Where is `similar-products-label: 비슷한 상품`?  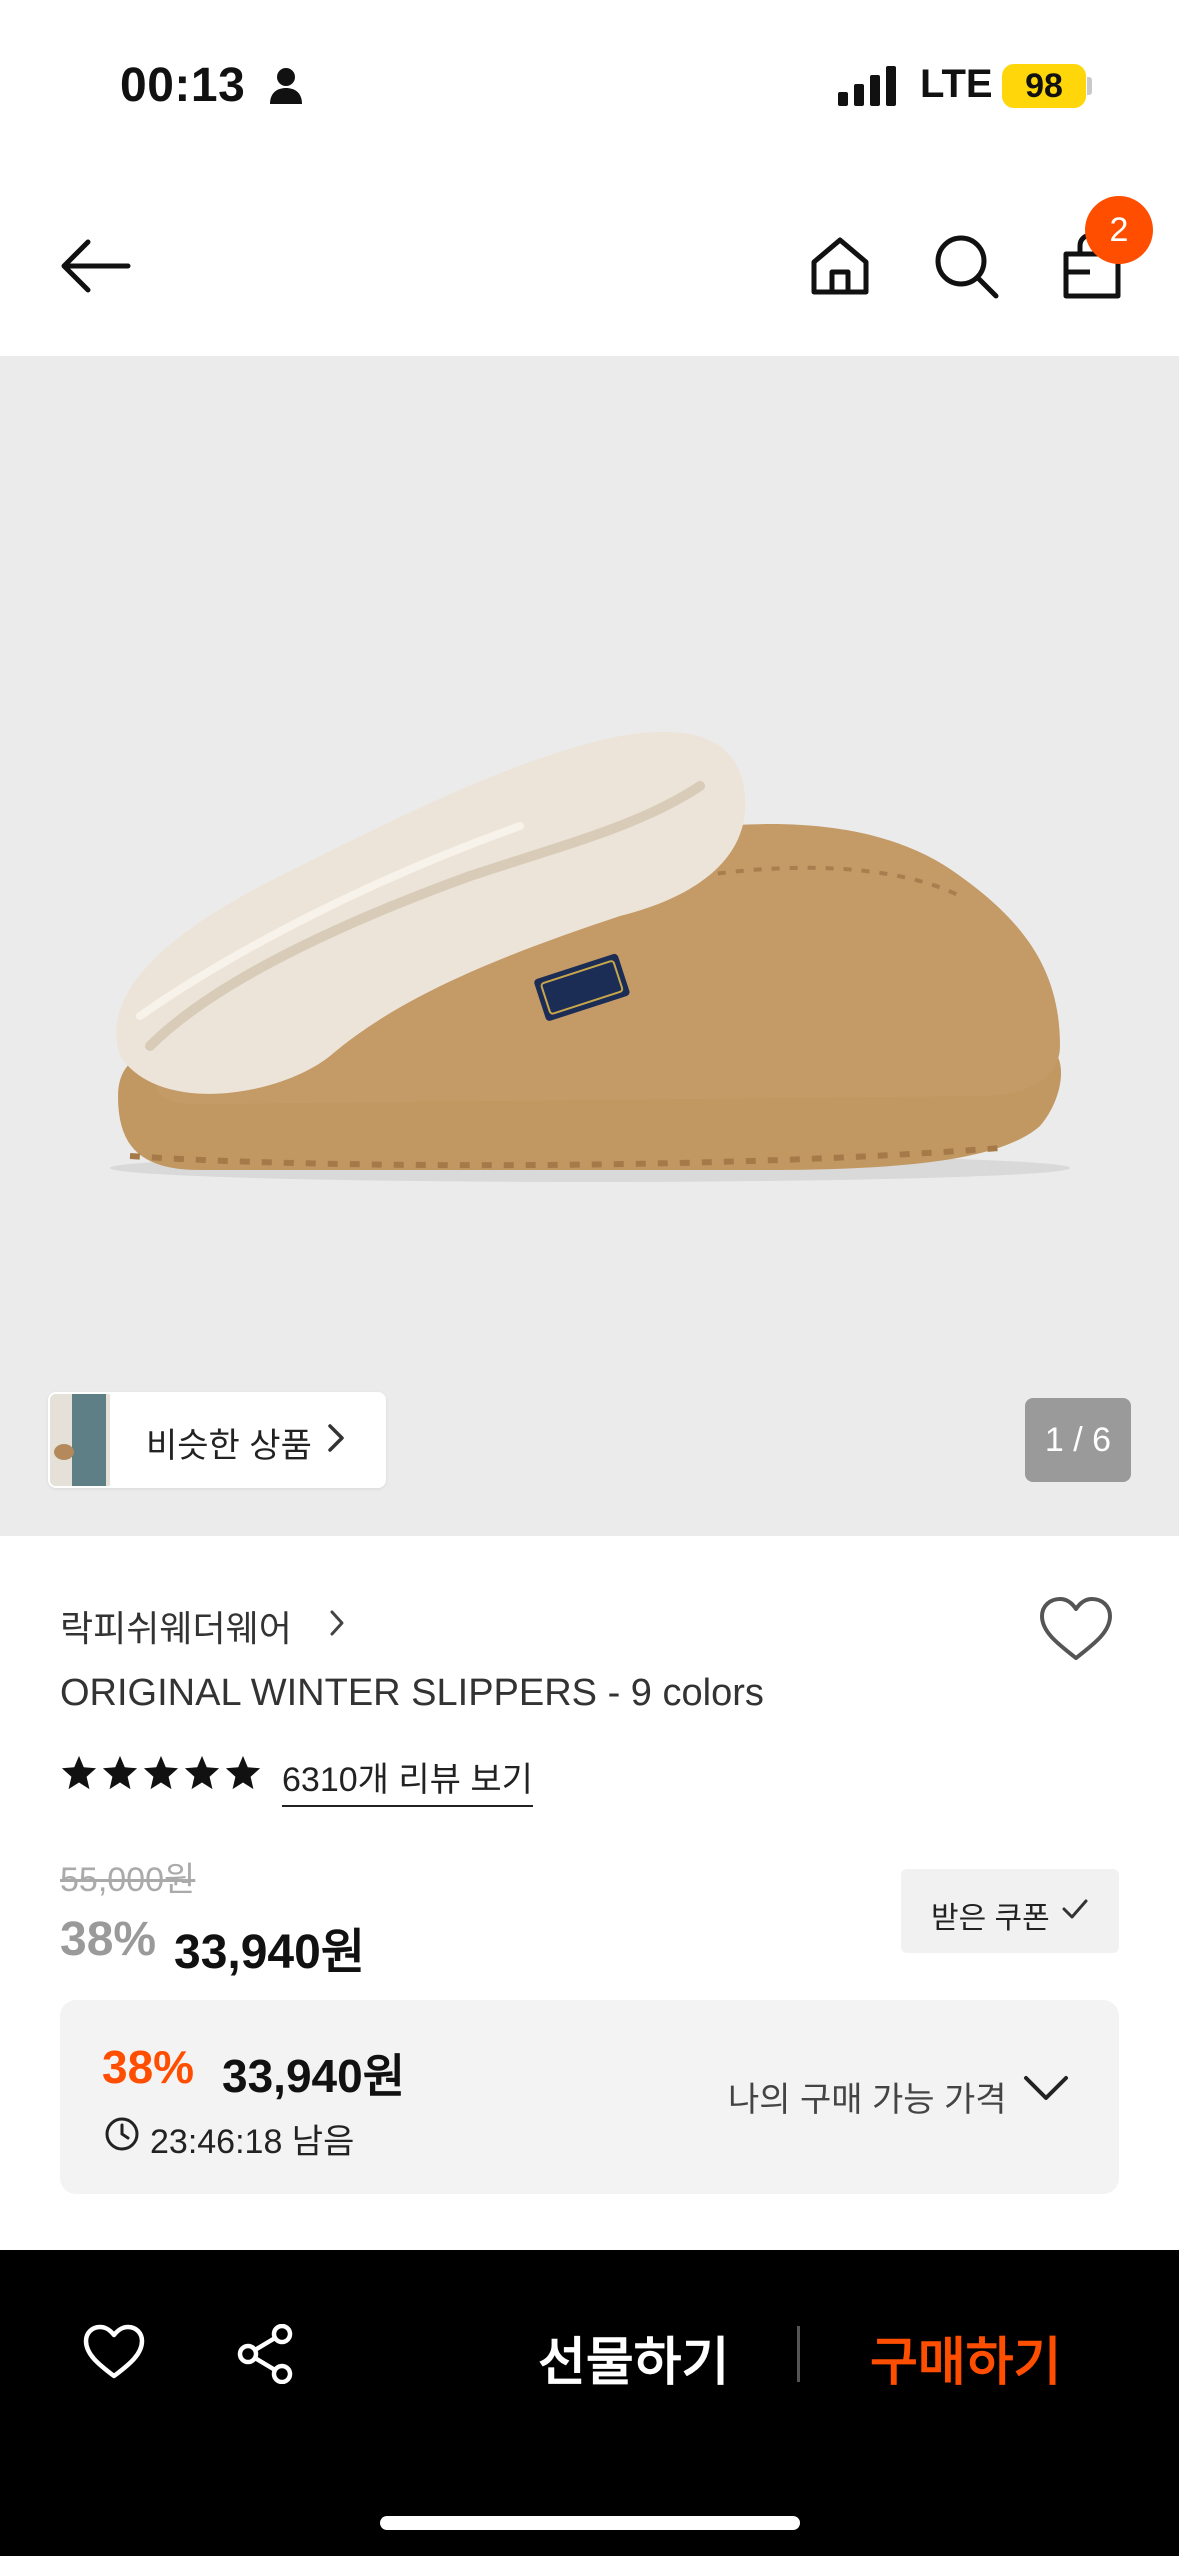 similar-products-label: 비슷한 상품 is located at coordinates (229, 1446).